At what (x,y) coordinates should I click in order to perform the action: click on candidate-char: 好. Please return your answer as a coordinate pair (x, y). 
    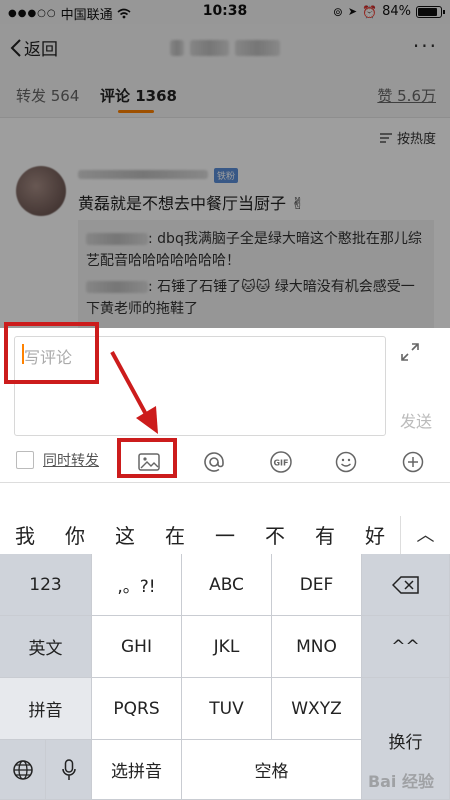
    Looking at the image, I should click on (375, 536).